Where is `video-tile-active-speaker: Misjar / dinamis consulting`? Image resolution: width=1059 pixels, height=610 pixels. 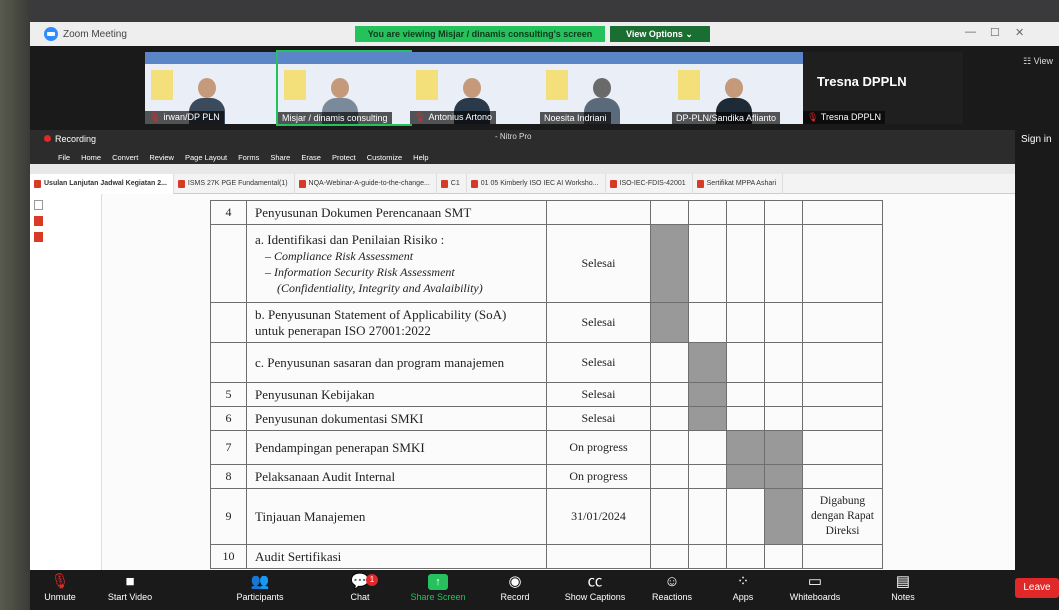
video-tile-active-speaker: Misjar / dinamis consulting is located at coordinates (344, 88).